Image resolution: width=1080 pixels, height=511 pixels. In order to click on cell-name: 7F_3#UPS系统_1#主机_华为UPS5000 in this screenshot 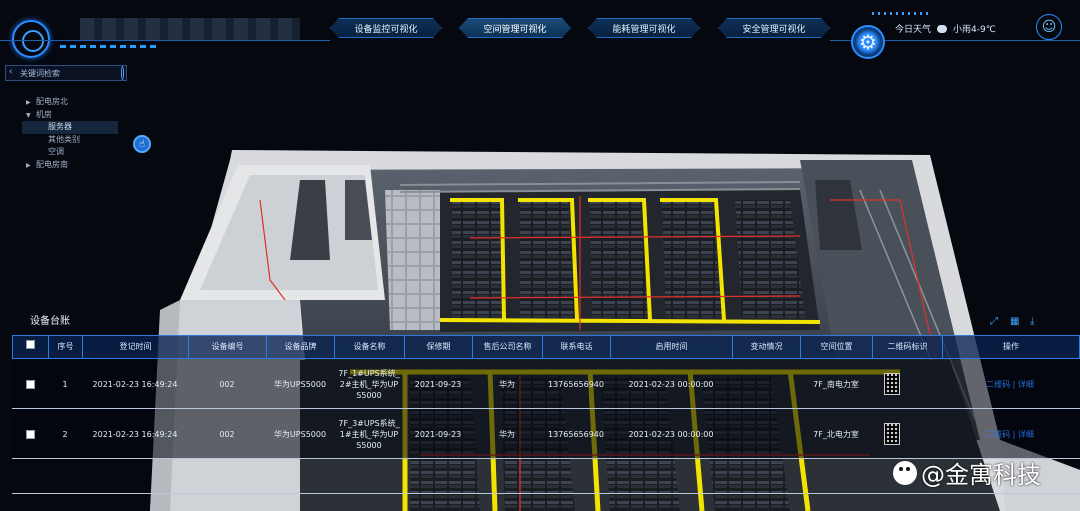, I will do `click(369, 434)`.